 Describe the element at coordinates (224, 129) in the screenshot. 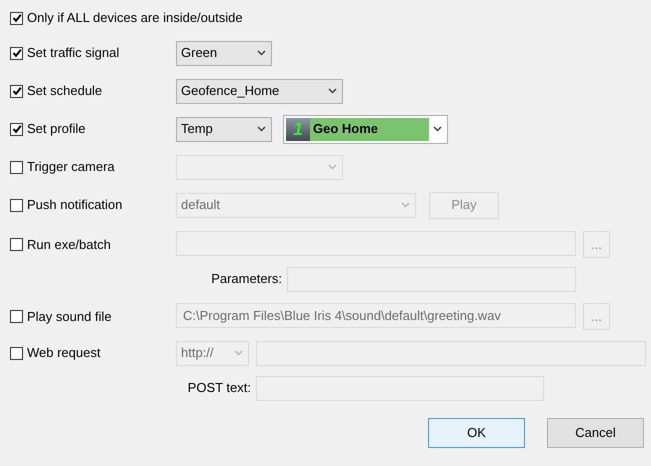

I see `dropdown: Temp` at that location.